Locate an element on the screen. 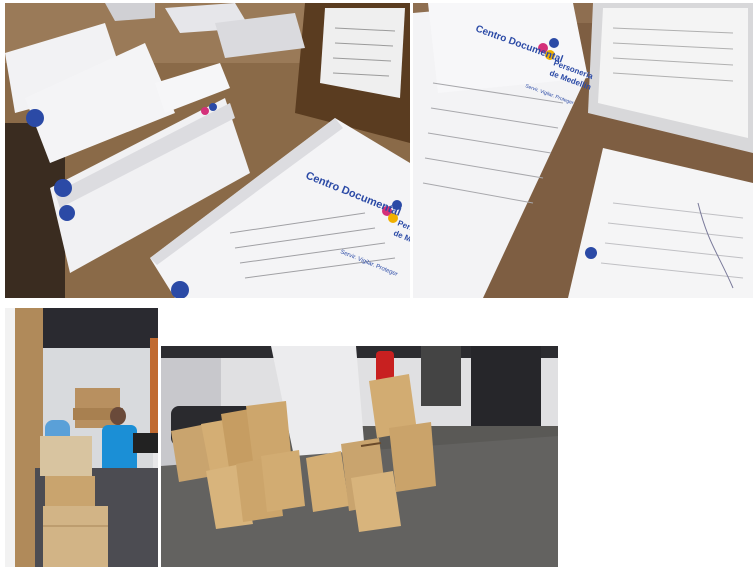 This screenshot has width=754, height=569. office-corridor-scene is located at coordinates (81, 437).